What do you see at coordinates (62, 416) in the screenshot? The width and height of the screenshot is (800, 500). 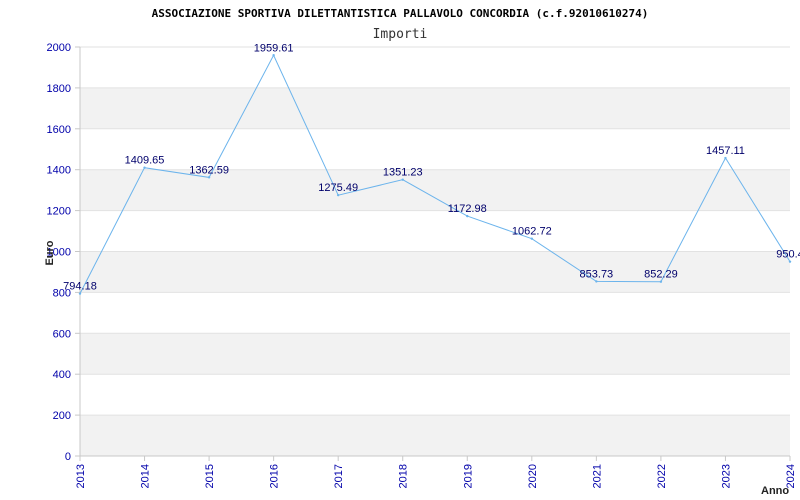 I see `y-tick-label: 200` at bounding box center [62, 416].